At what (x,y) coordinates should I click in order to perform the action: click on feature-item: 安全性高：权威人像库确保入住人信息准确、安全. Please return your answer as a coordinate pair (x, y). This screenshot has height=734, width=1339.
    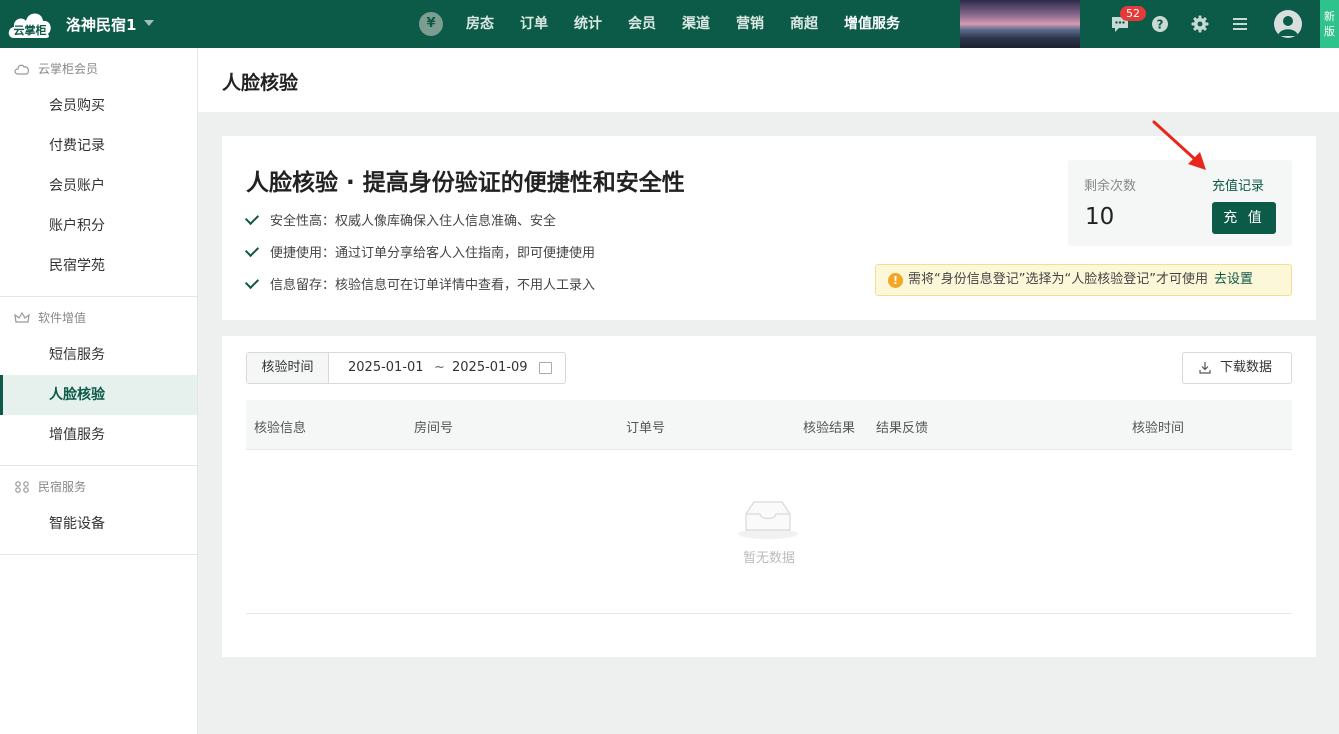
    Looking at the image, I should click on (400, 219).